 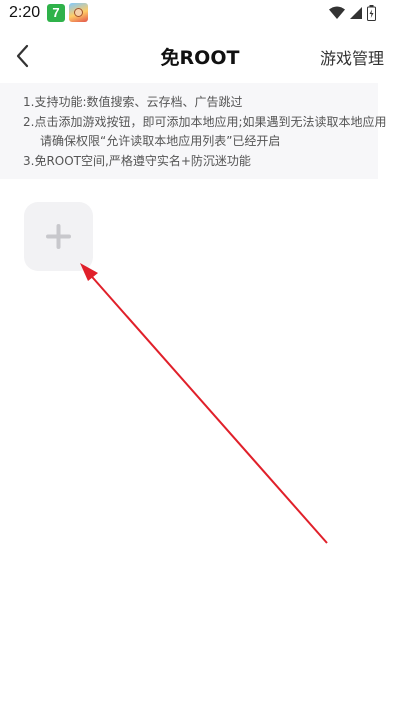 What do you see at coordinates (160, 141) in the screenshot?
I see `notice-line: 请确保权限“允许读取本地应用列表”已经开启` at bounding box center [160, 141].